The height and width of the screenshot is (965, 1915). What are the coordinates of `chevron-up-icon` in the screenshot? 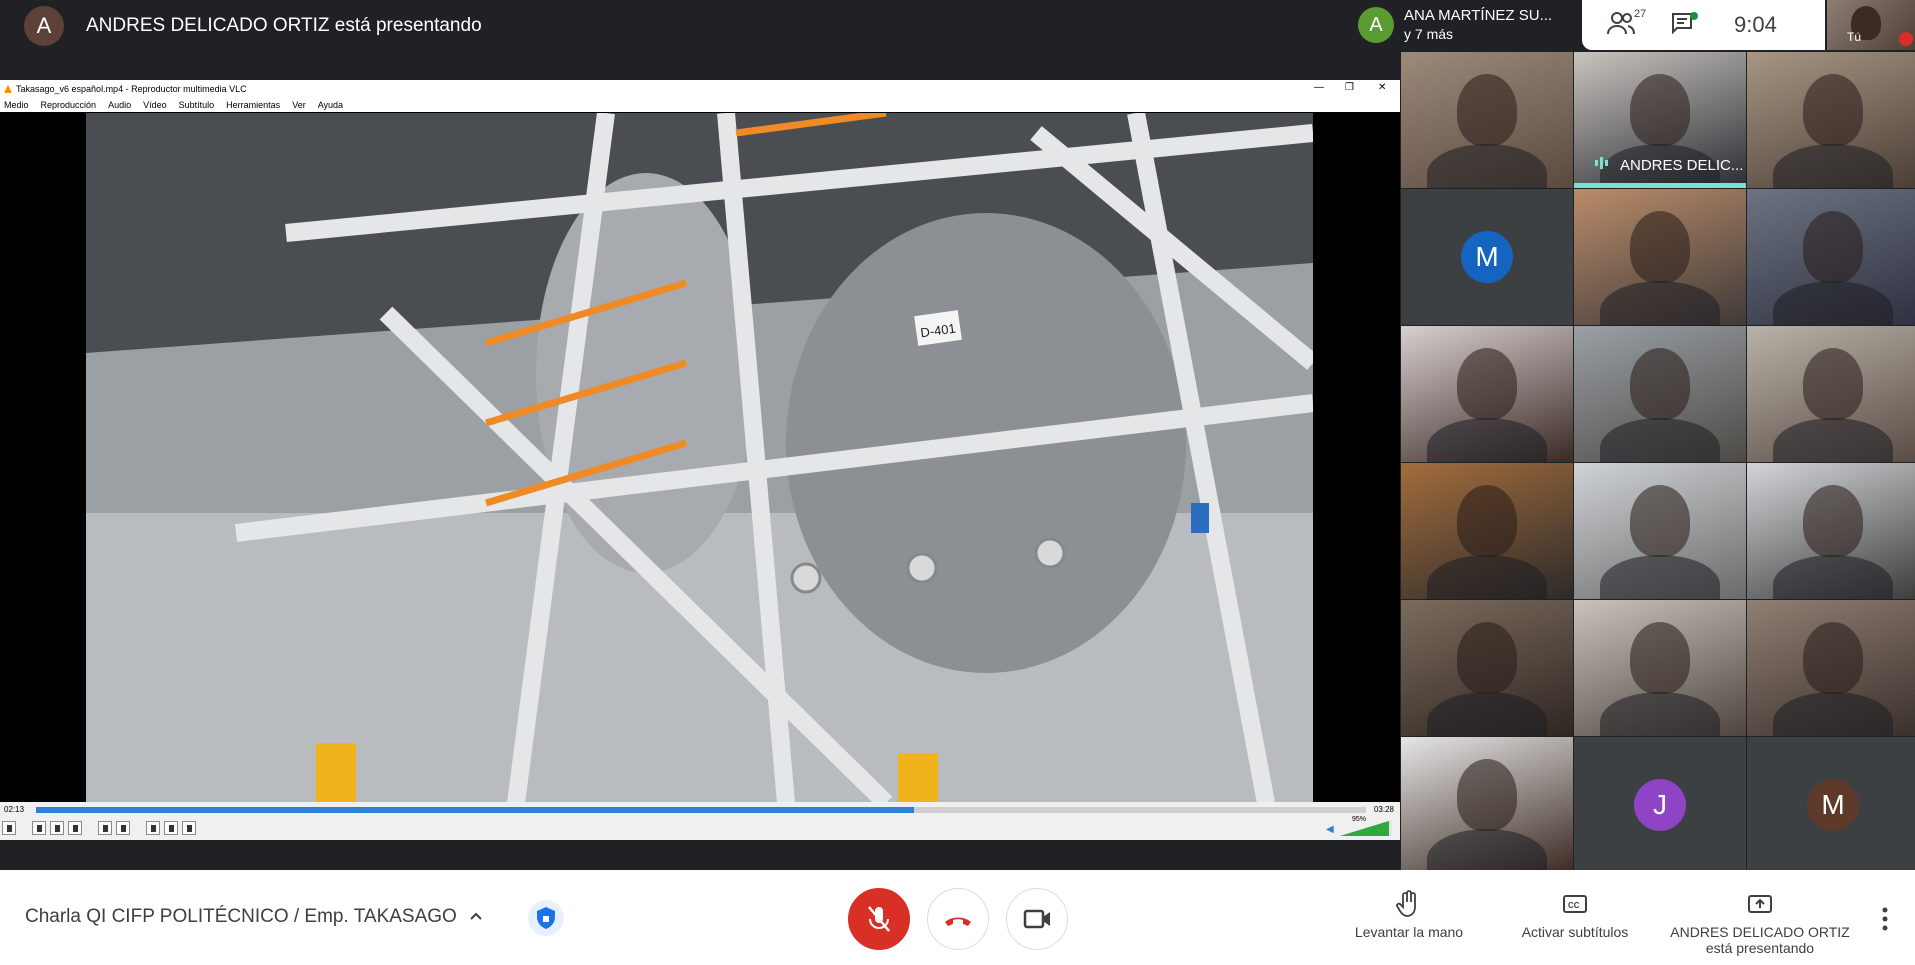 It's located at (476, 916).